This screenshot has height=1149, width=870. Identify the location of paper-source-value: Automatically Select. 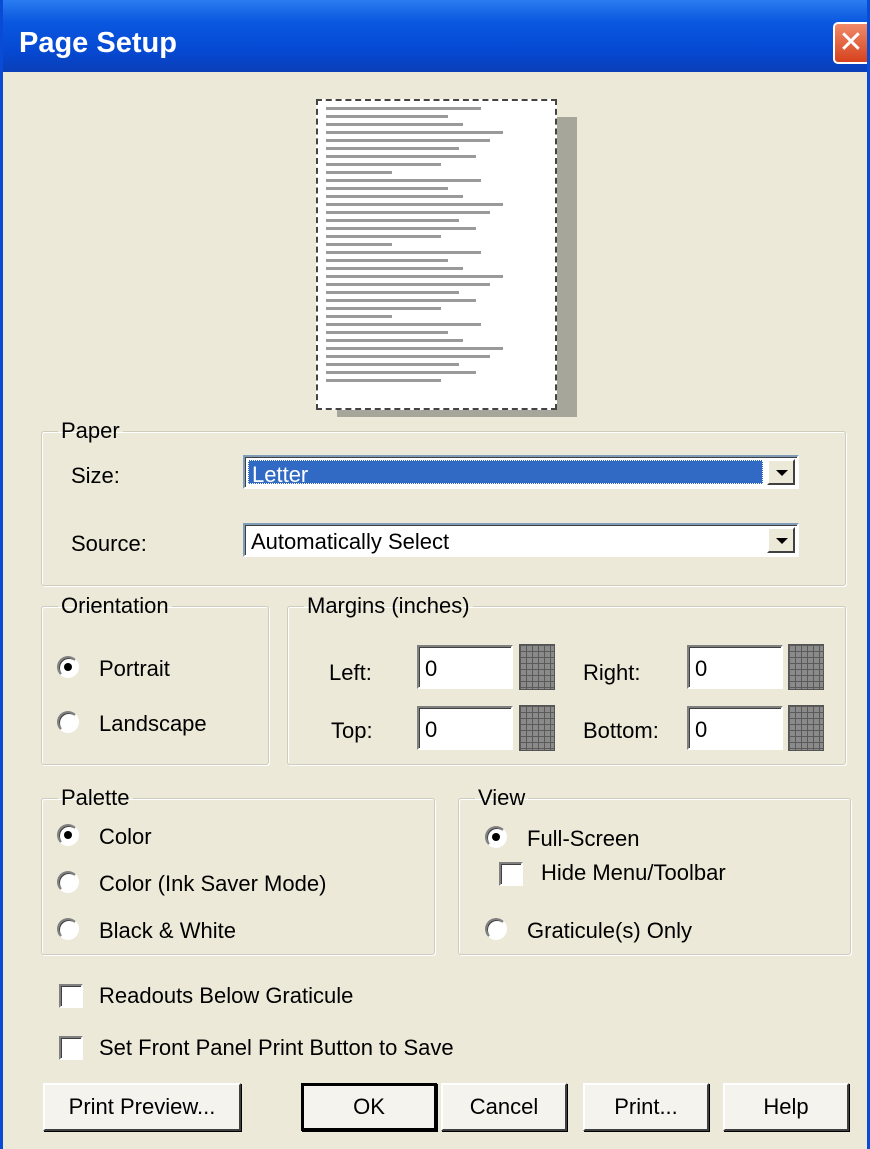
(350, 541).